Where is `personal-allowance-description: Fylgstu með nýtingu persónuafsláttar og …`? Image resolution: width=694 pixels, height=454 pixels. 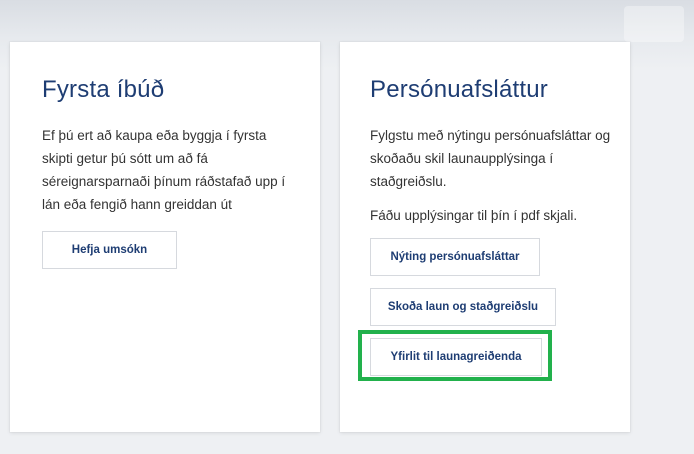
personal-allowance-description: Fylgstu með nýtingu persónuafsláttar og … is located at coordinates (490, 158).